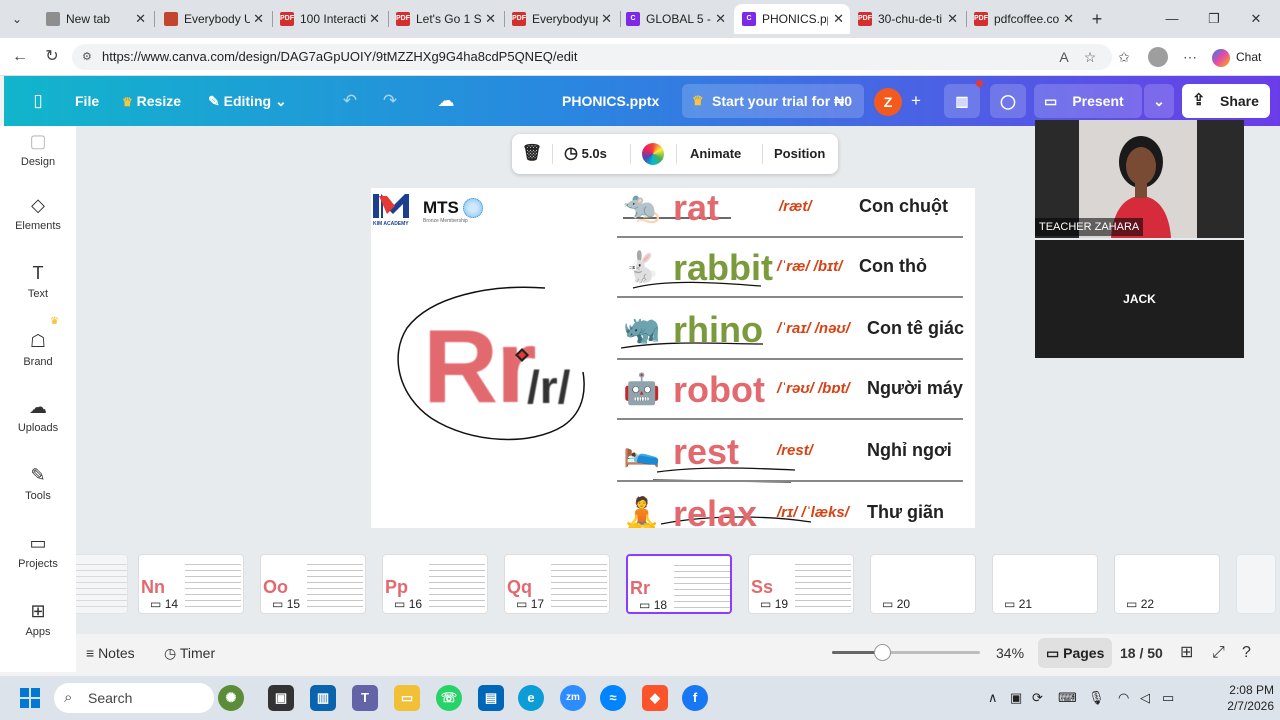 Image resolution: width=1280 pixels, height=720 pixels. Describe the element at coordinates (1159, 101) in the screenshot. I see `present-options-button: ⌄` at that location.